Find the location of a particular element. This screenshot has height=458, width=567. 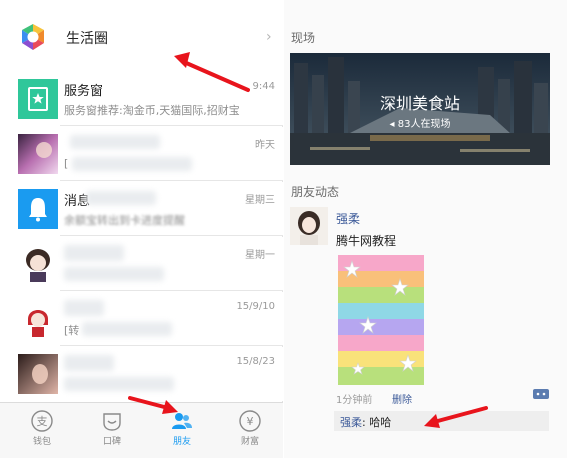

friends-feed-title: 朋友动态 is located at coordinates (315, 192).